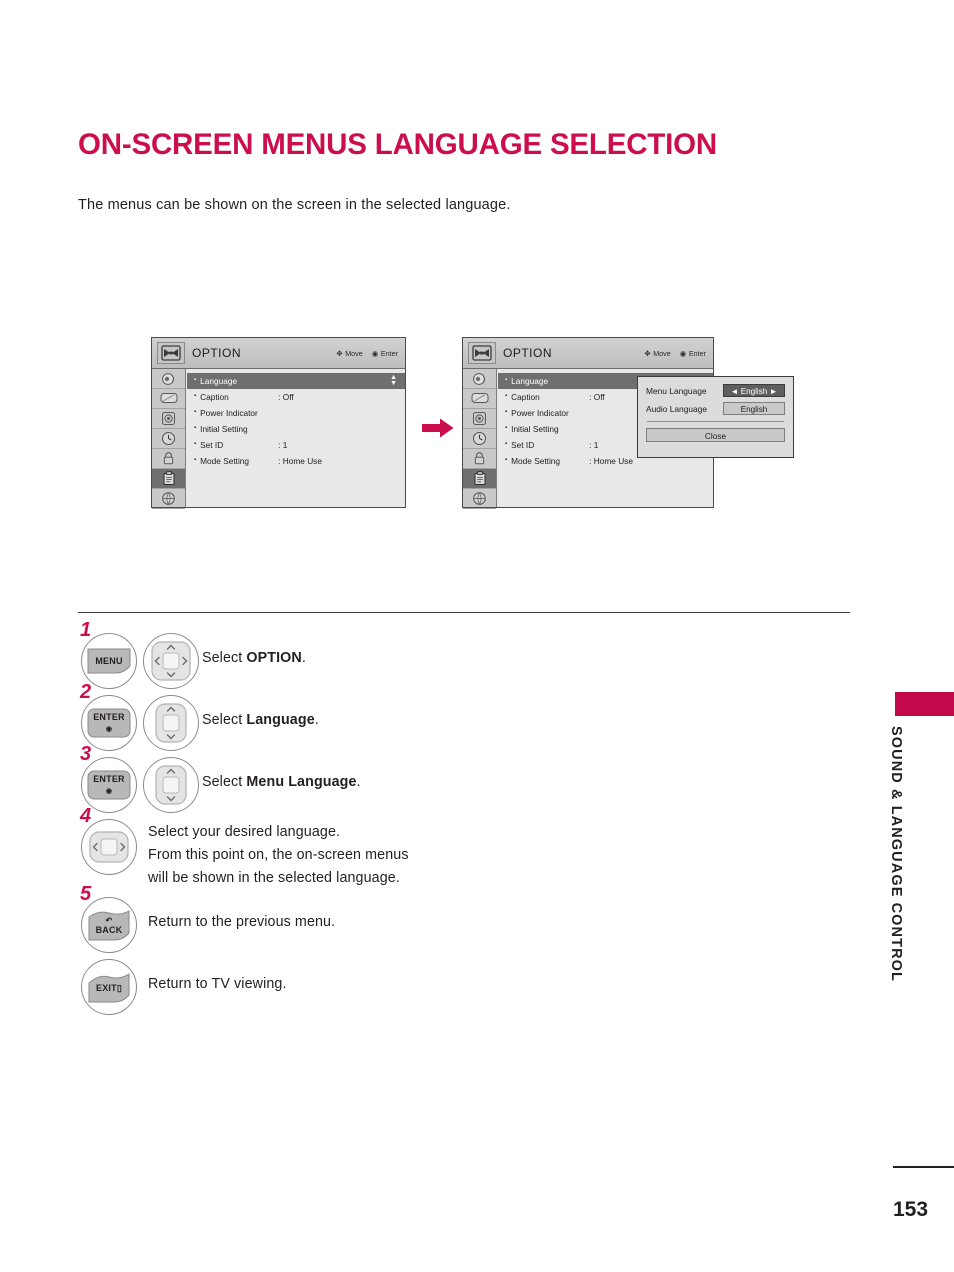 The width and height of the screenshot is (954, 1272). What do you see at coordinates (896, 854) in the screenshot?
I see `section-tab-label: SOUND & LANGUAGE CONTROL` at bounding box center [896, 854].